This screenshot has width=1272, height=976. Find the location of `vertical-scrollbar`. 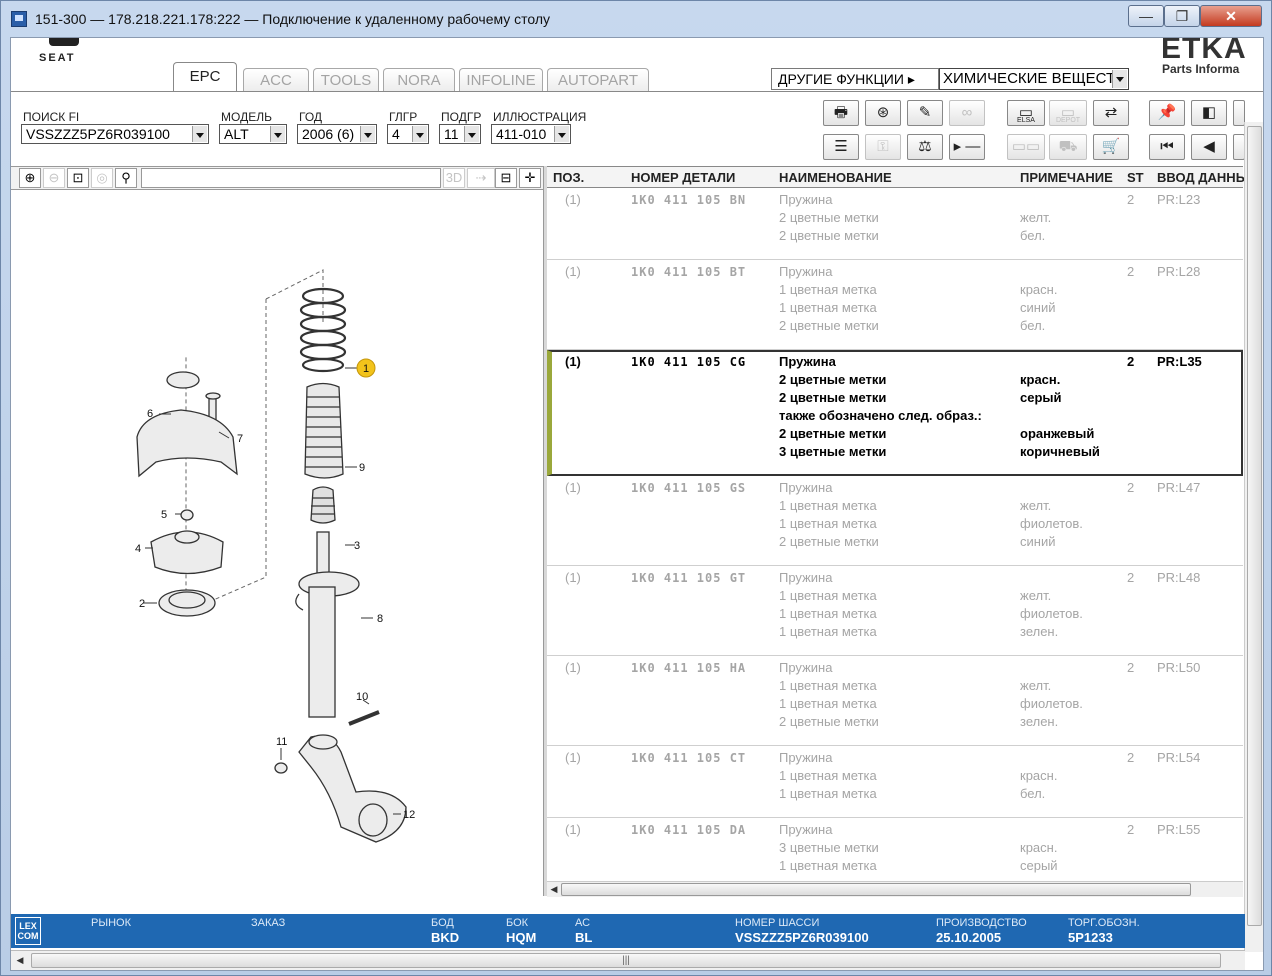

vertical-scrollbar is located at coordinates (1253, 537).